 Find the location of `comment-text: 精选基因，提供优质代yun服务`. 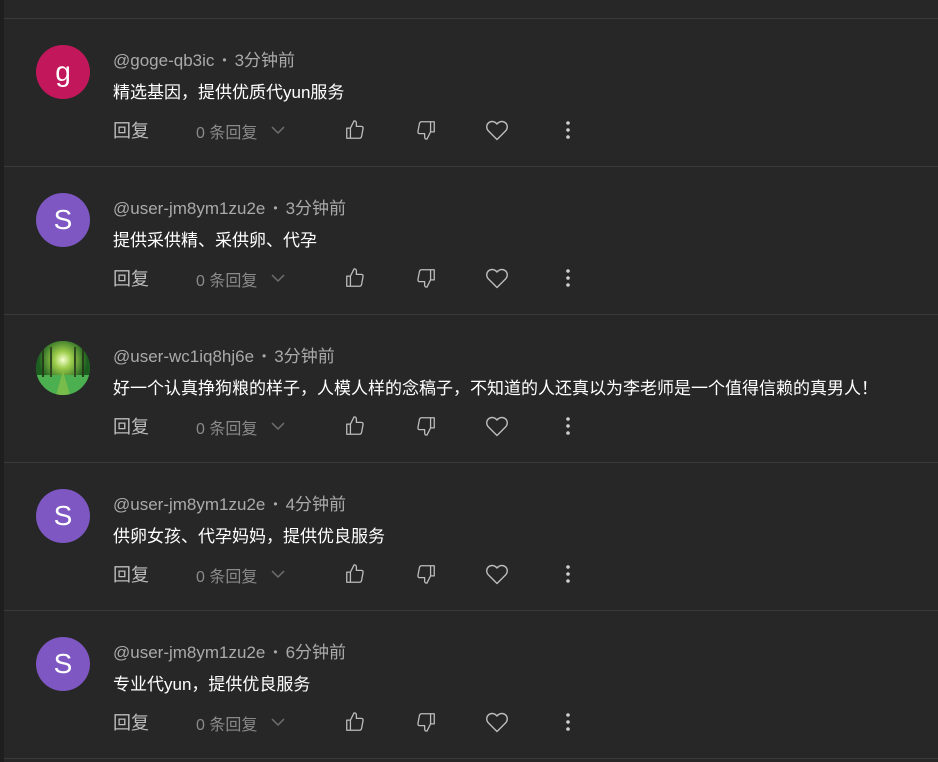

comment-text: 精选基因，提供优质代yun服务 is located at coordinates (229, 92).